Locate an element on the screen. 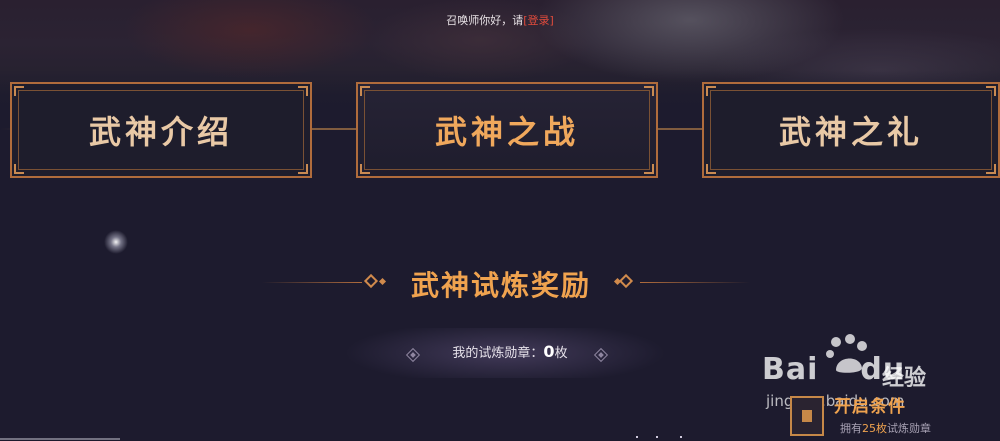  medal-label: 我的试炼勋章： is located at coordinates (498, 353).